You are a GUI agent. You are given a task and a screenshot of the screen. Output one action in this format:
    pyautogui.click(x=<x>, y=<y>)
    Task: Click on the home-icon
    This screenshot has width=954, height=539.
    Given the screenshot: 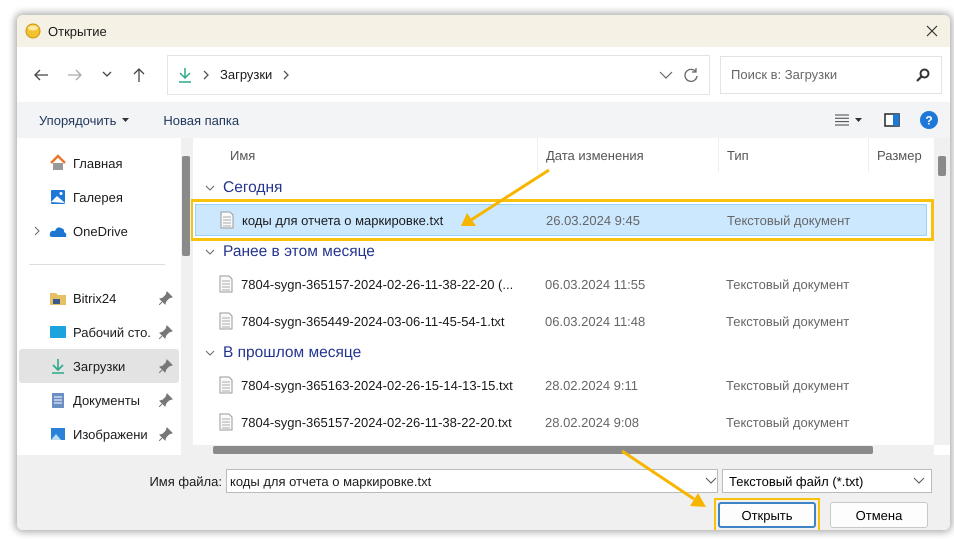 What is the action you would take?
    pyautogui.click(x=58, y=163)
    